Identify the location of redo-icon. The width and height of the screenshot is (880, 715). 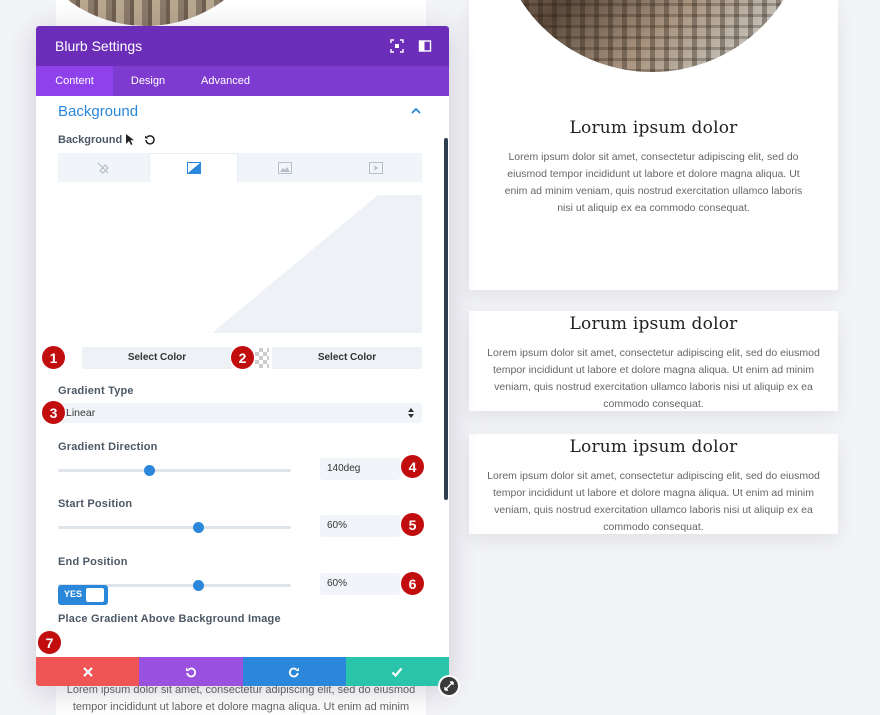
(294, 672).